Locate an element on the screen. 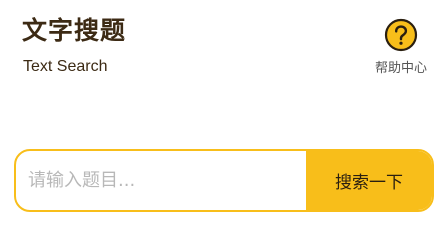 The image size is (444, 240). page-title: 文字搜题 is located at coordinates (74, 30).